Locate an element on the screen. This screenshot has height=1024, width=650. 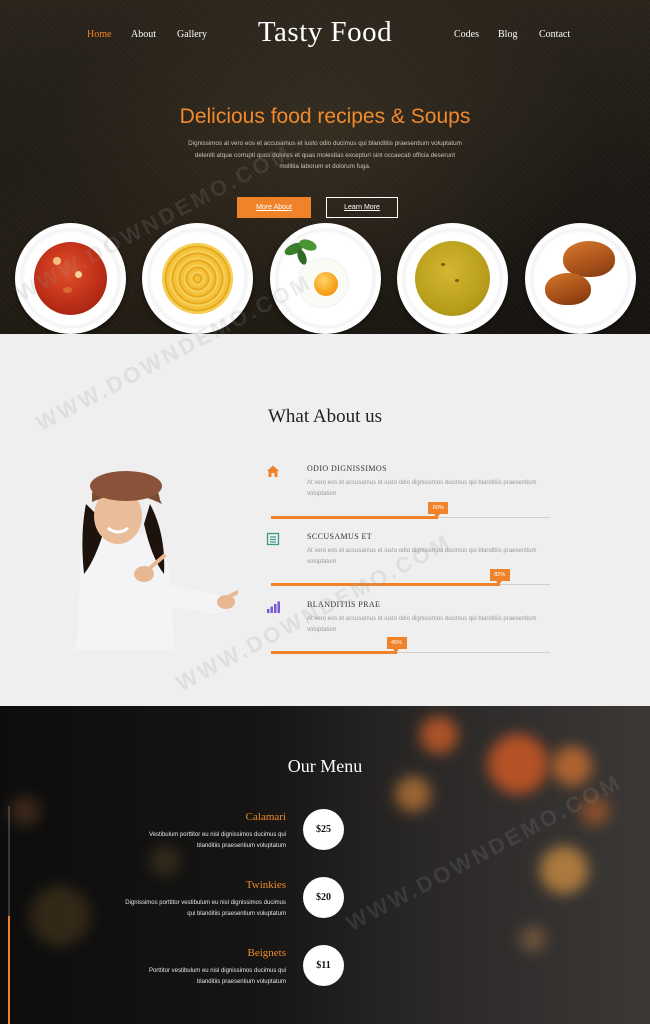
feature-title: BLANDITIIS PRAE is located at coordinates (344, 604).